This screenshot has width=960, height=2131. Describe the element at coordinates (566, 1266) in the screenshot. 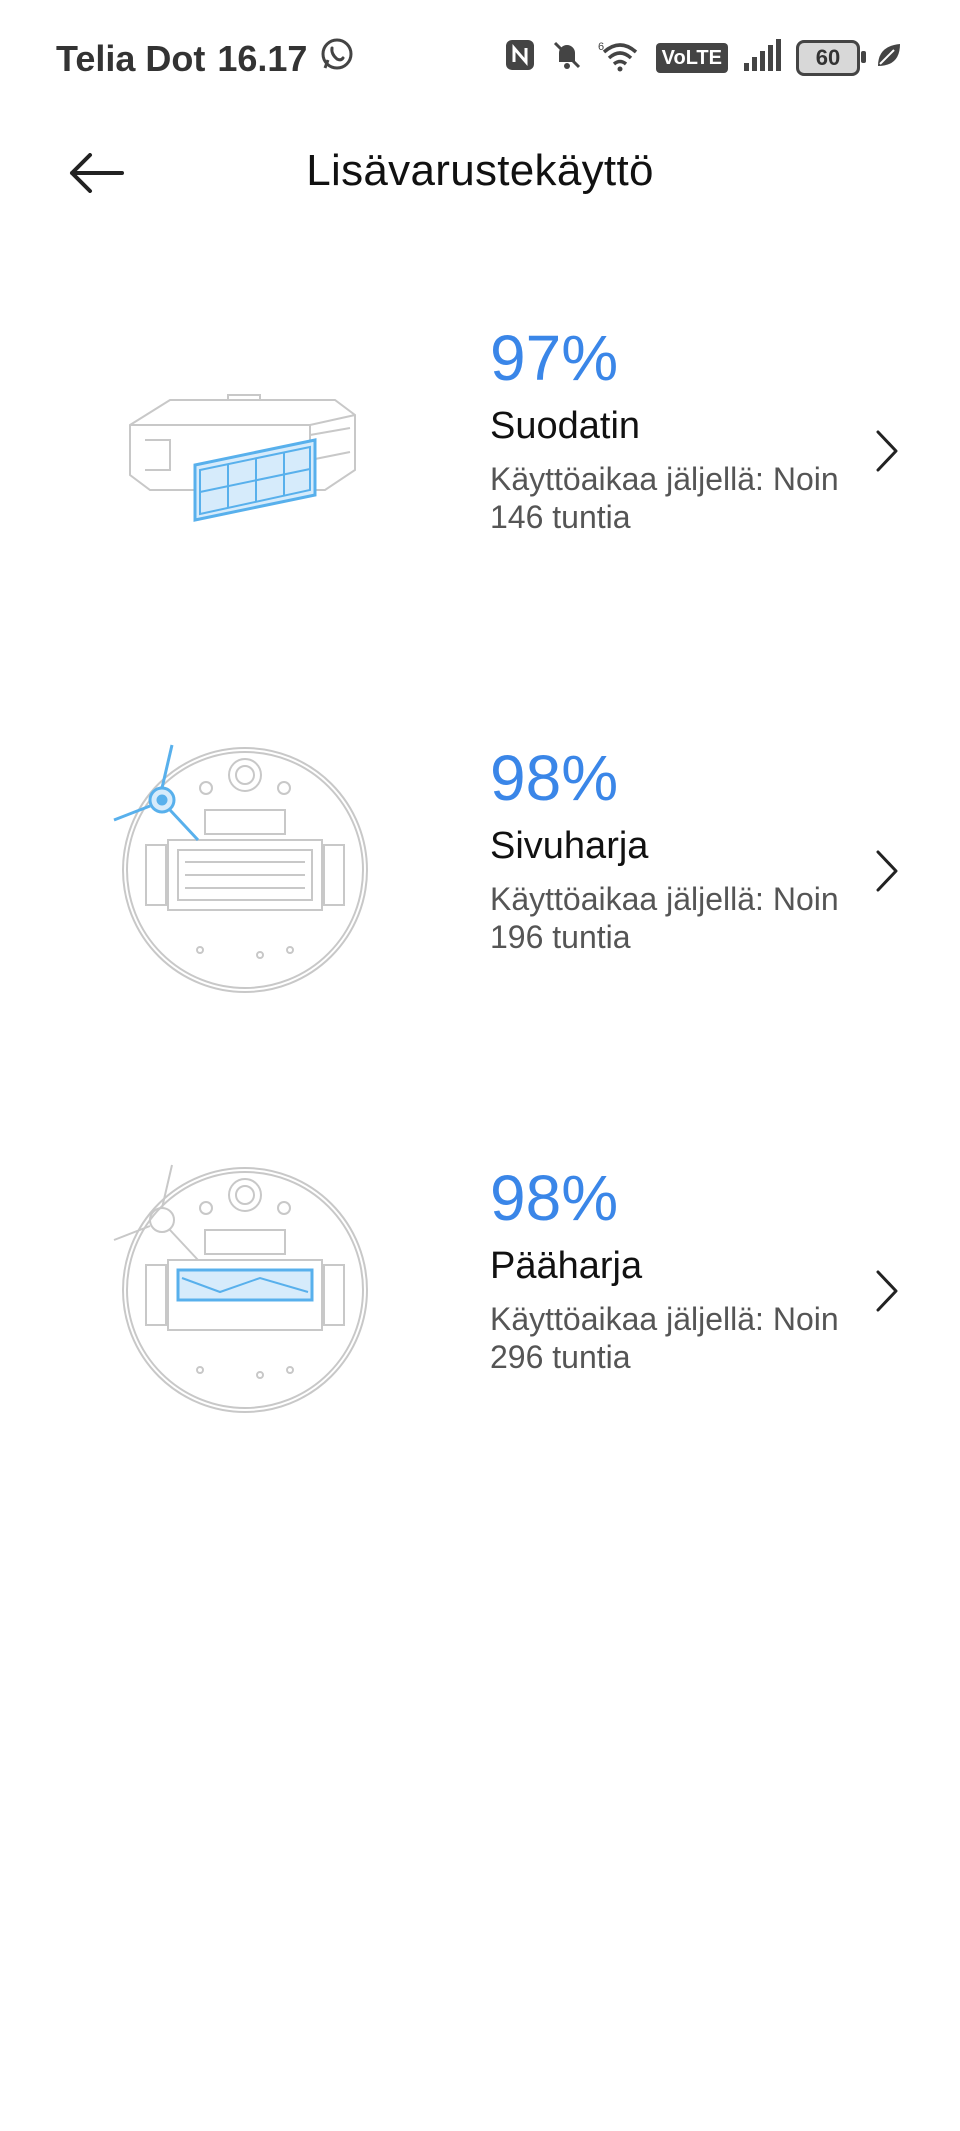

I see `accessory-name: Pääharja` at that location.